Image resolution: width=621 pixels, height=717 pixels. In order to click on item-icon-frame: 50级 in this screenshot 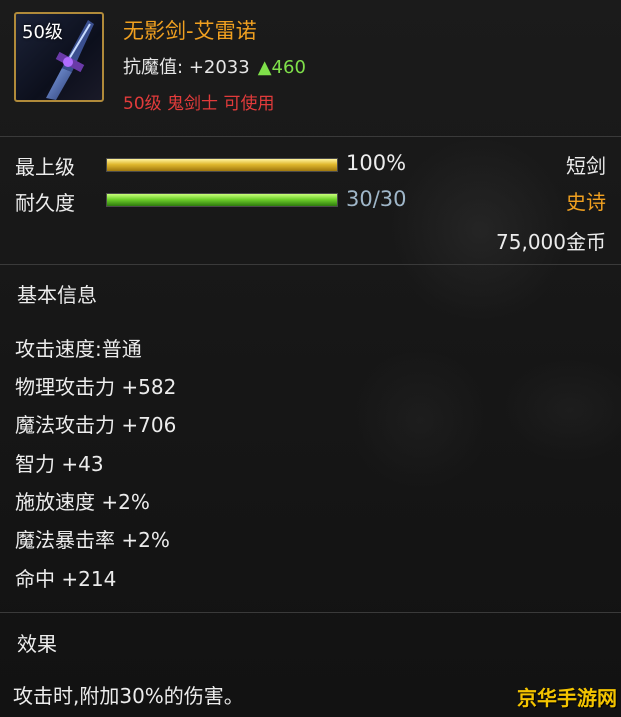, I will do `click(59, 57)`.